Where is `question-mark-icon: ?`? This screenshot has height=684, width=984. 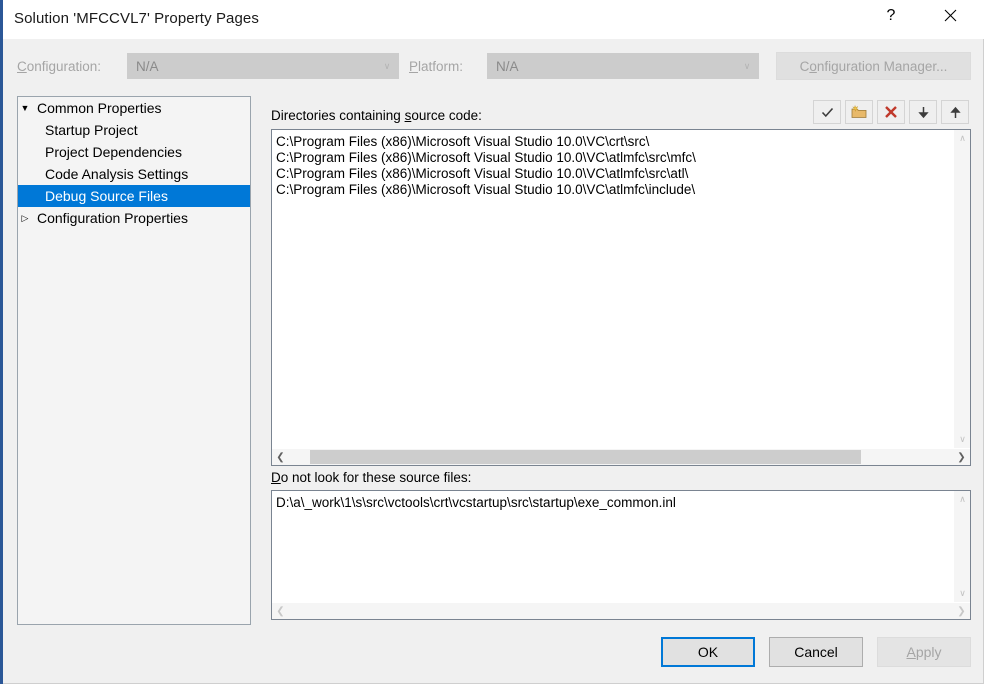 question-mark-icon: ? is located at coordinates (891, 15).